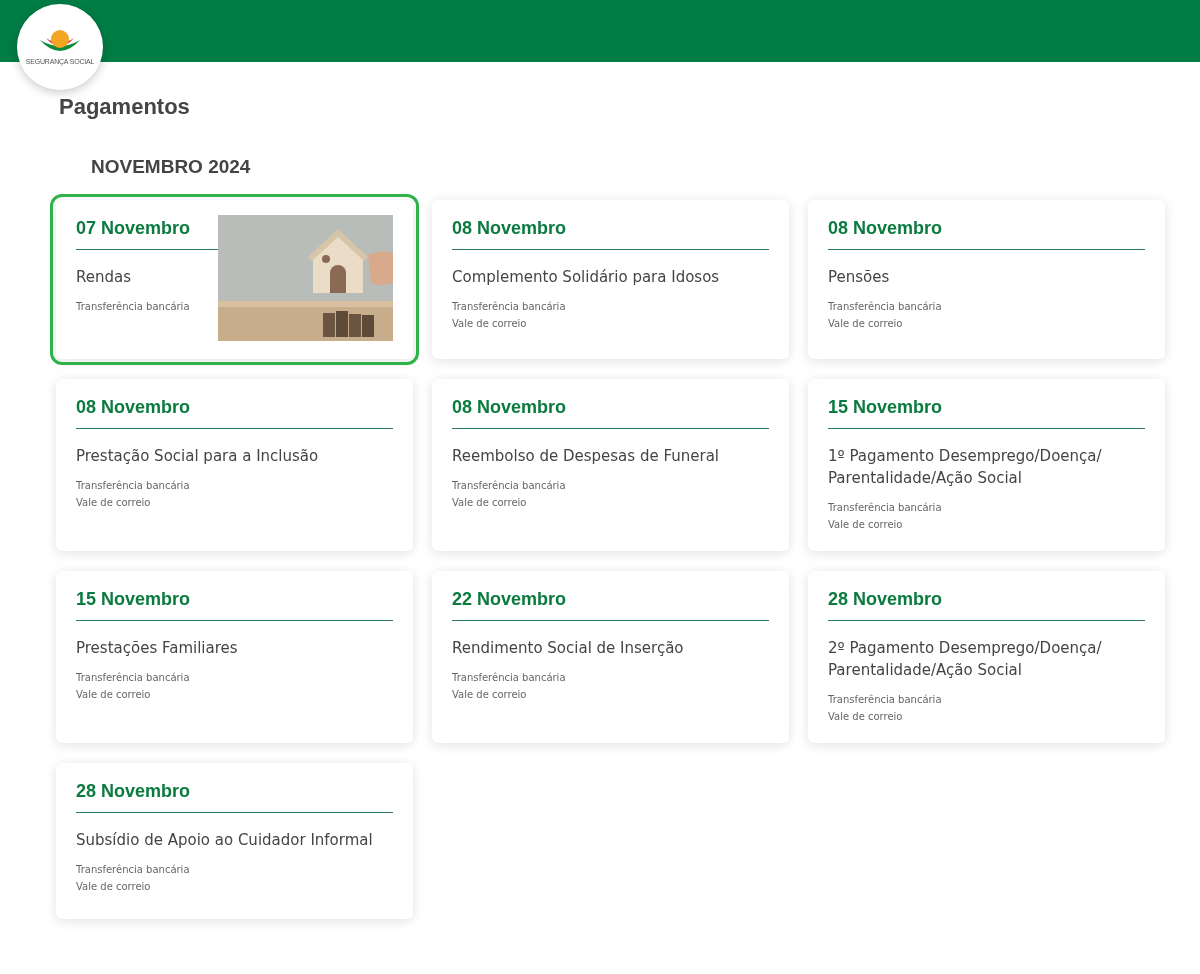 The width and height of the screenshot is (1200, 974). Describe the element at coordinates (859, 277) in the screenshot. I see `payment-title: Pensões` at that location.